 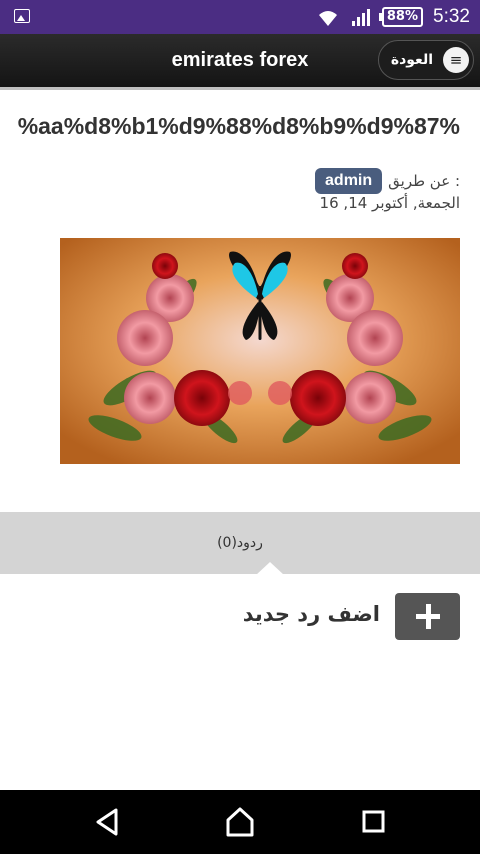 What do you see at coordinates (107, 822) in the screenshot?
I see `back-triangle-icon` at bounding box center [107, 822].